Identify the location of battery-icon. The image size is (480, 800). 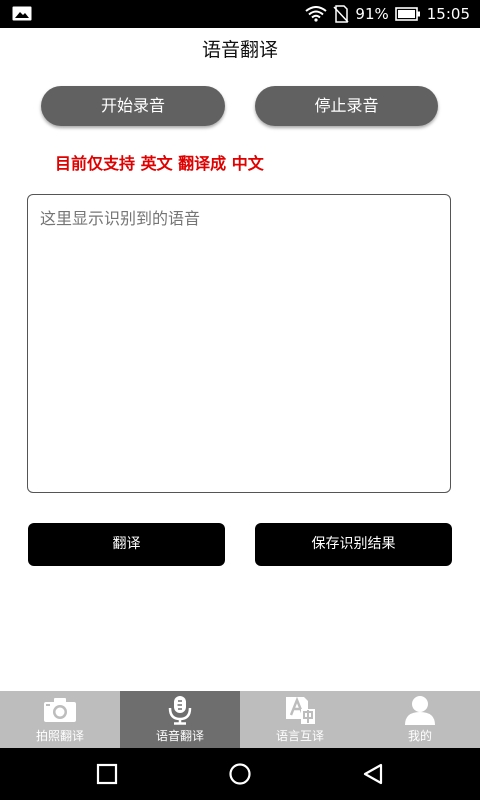
(407, 14).